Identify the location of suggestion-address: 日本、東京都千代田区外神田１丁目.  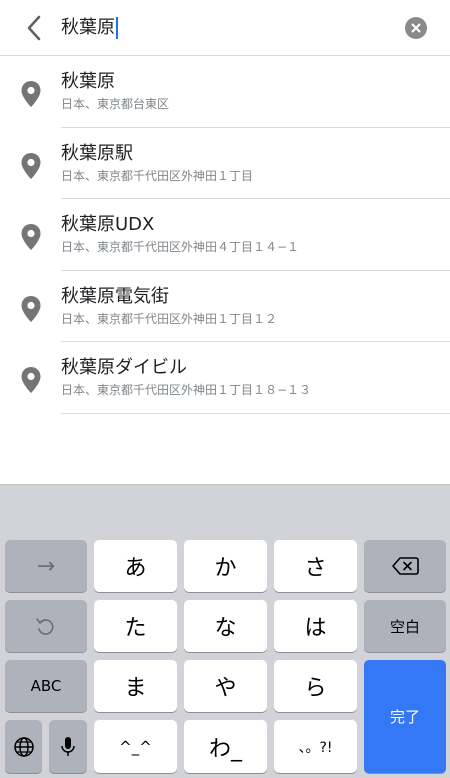
(157, 175).